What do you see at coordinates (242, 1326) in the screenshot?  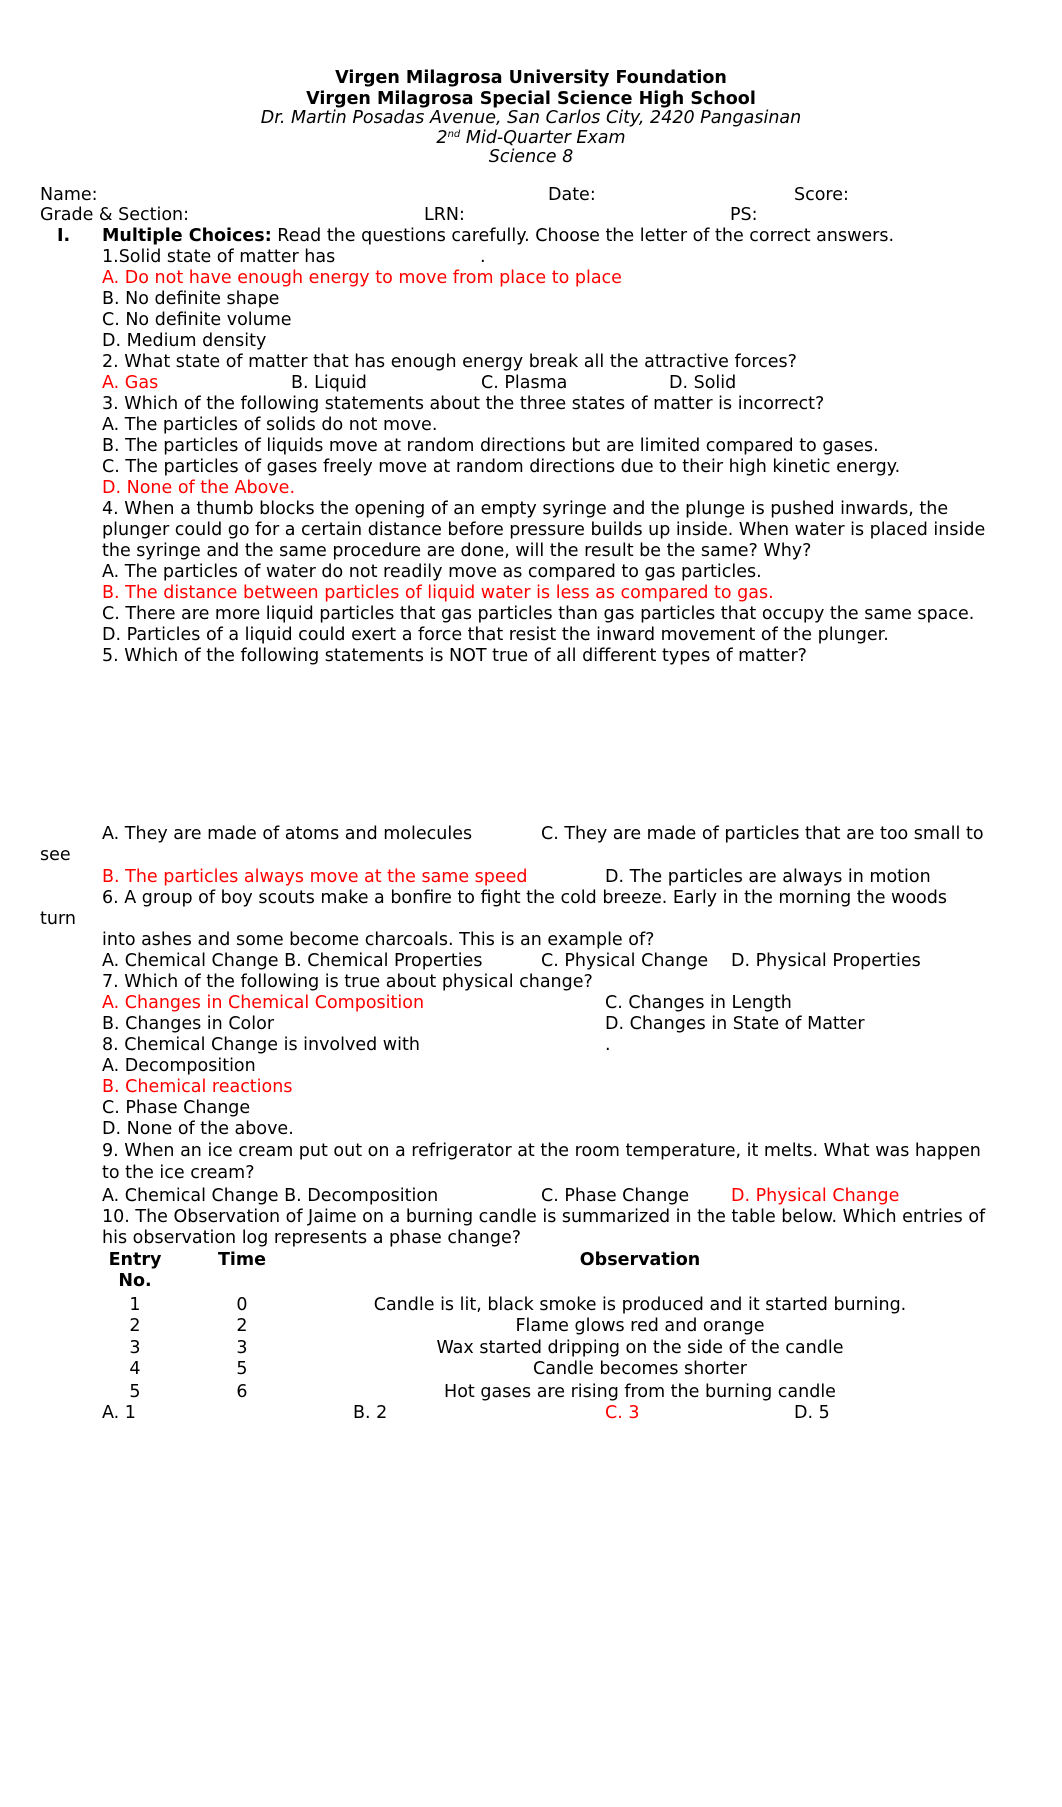 I see `table-cell-time: 2` at bounding box center [242, 1326].